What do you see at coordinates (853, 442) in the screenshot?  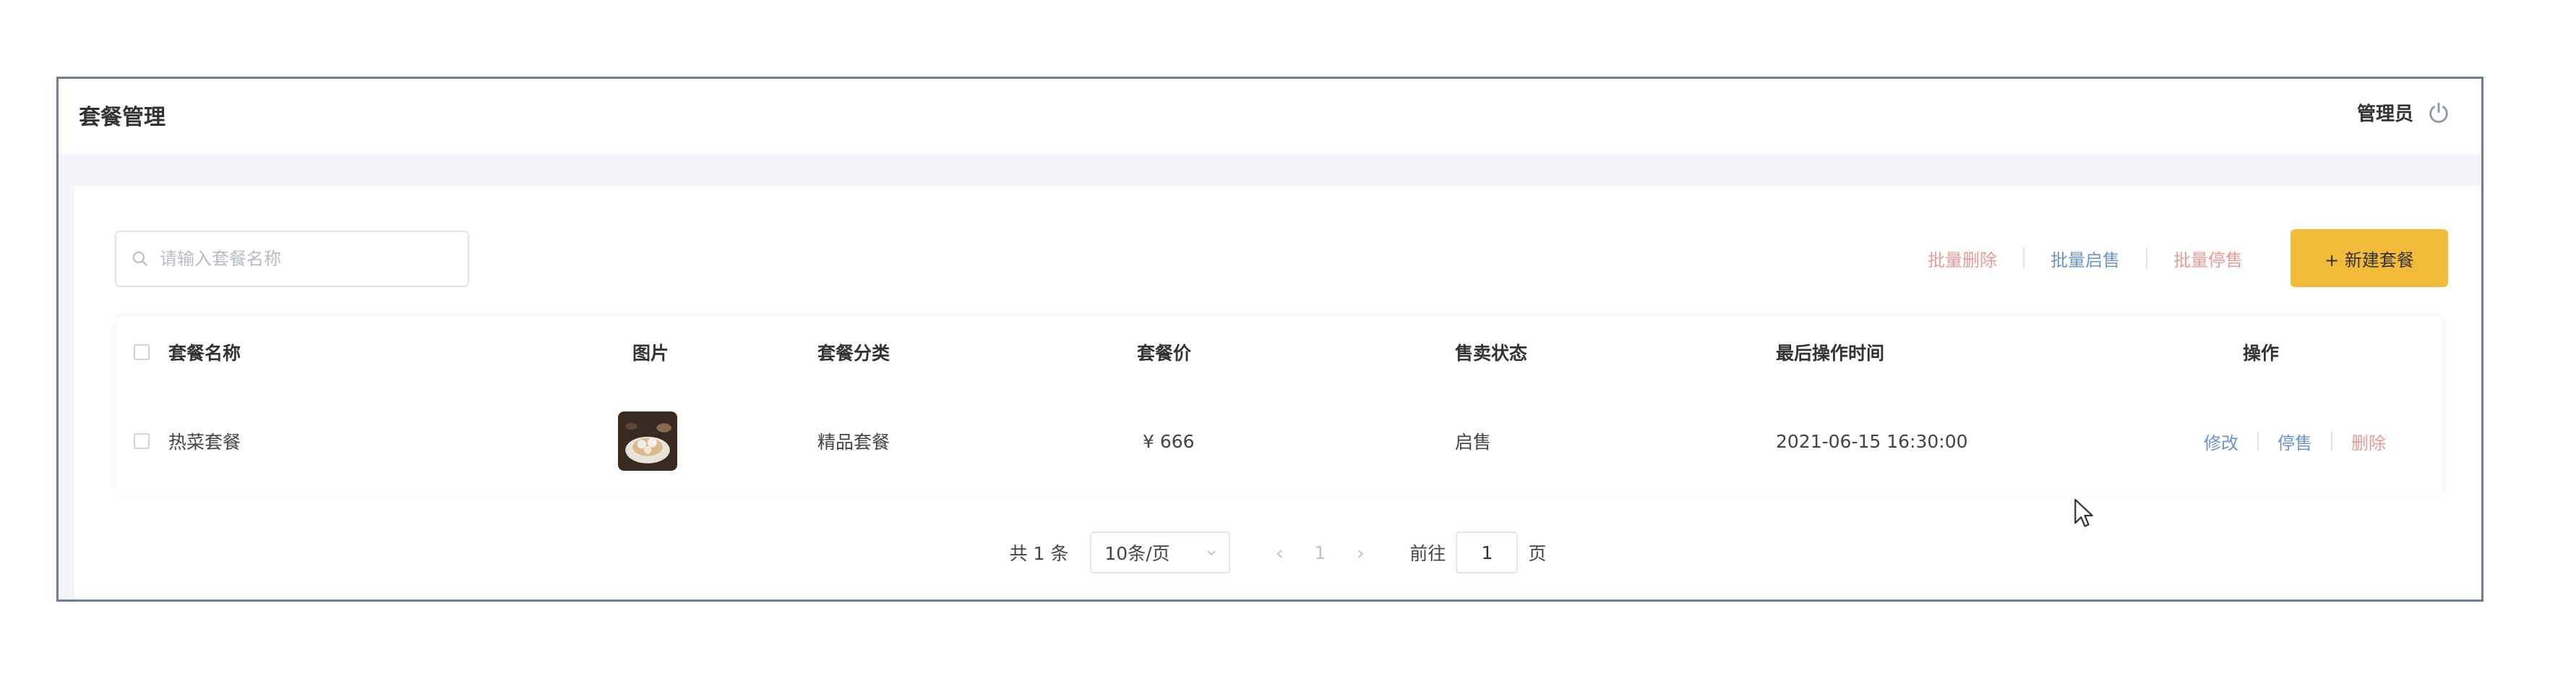 I see `combo-category: 精品套餐` at bounding box center [853, 442].